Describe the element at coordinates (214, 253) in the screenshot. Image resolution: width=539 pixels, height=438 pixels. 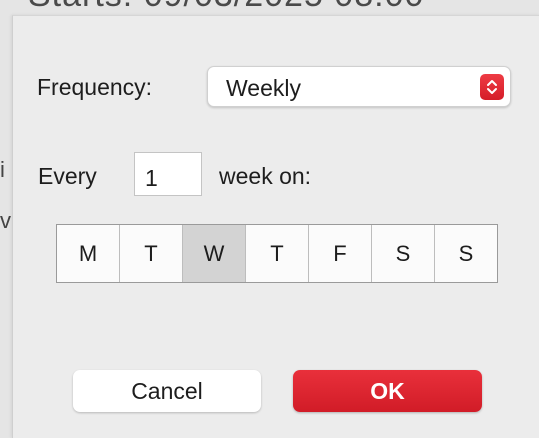
I see `day-wednesday-toggle: W` at that location.